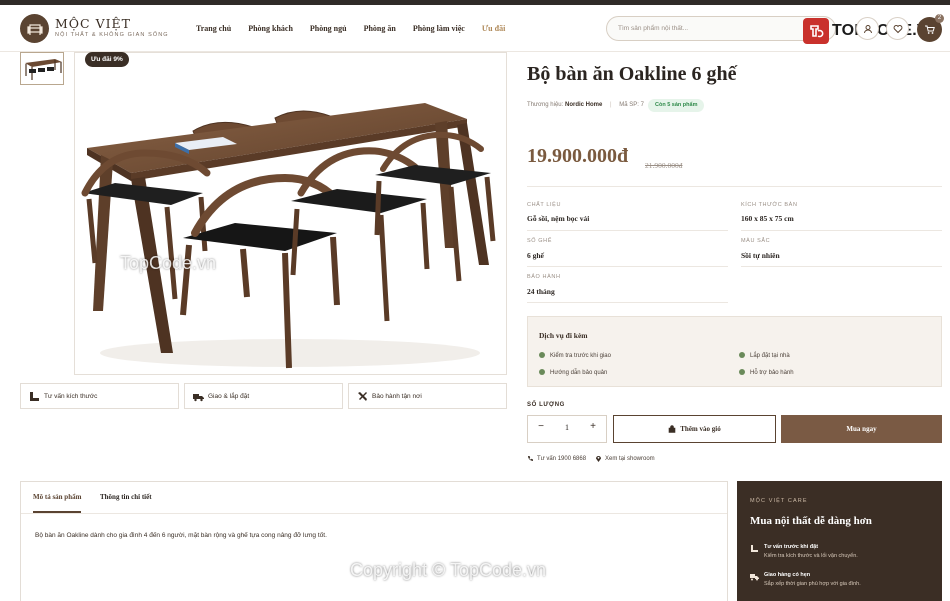 The image size is (950, 601). Describe the element at coordinates (593, 429) in the screenshot. I see `quantity-increase-button: +` at that location.